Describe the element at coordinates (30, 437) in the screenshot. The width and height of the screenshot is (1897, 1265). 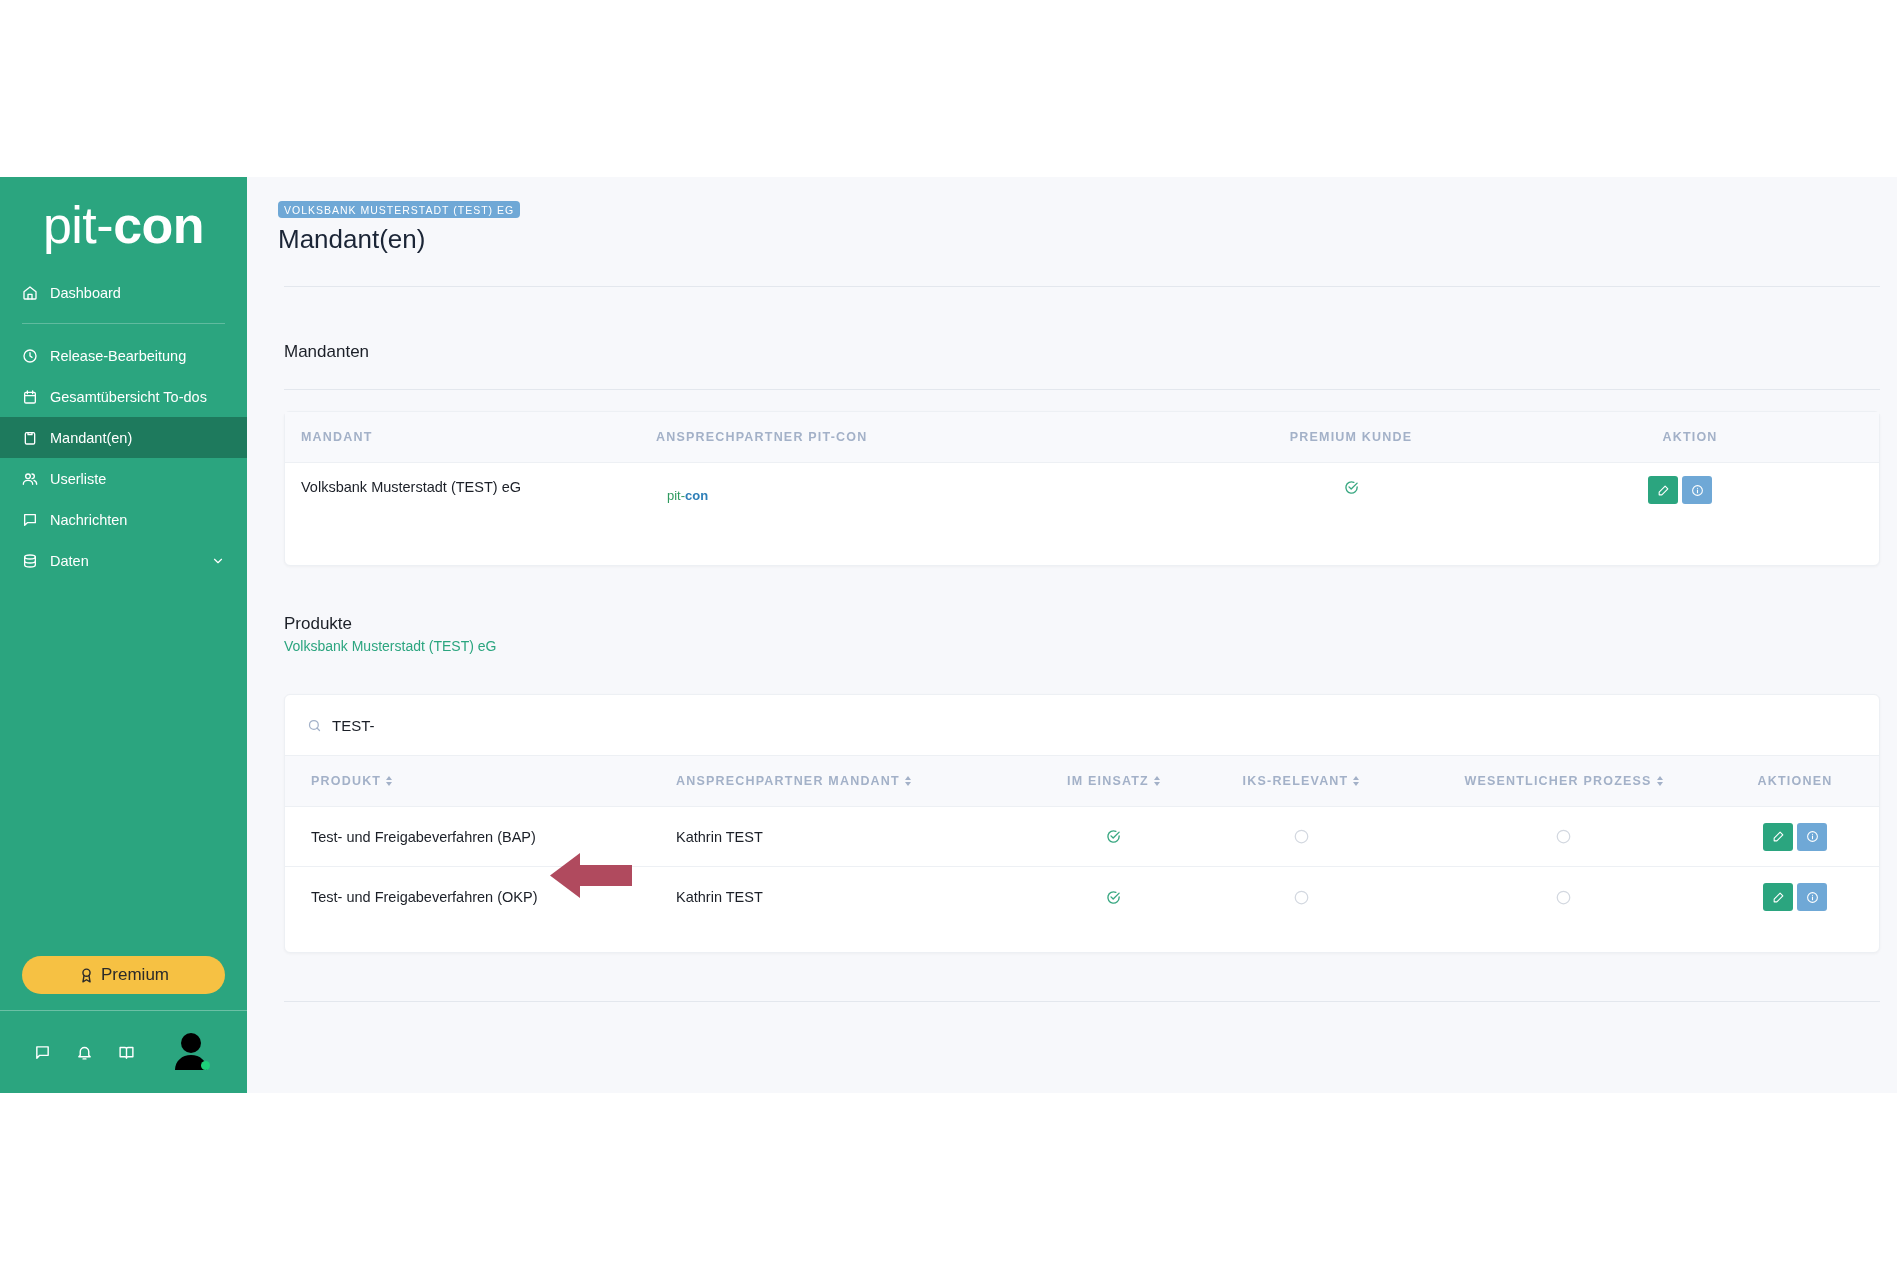
I see `clipboard-icon` at that location.